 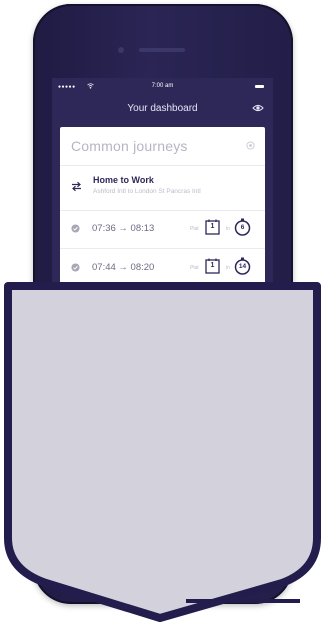 I want to click on status-bar: ●●●●● 7:00 am, so click(x=162, y=87).